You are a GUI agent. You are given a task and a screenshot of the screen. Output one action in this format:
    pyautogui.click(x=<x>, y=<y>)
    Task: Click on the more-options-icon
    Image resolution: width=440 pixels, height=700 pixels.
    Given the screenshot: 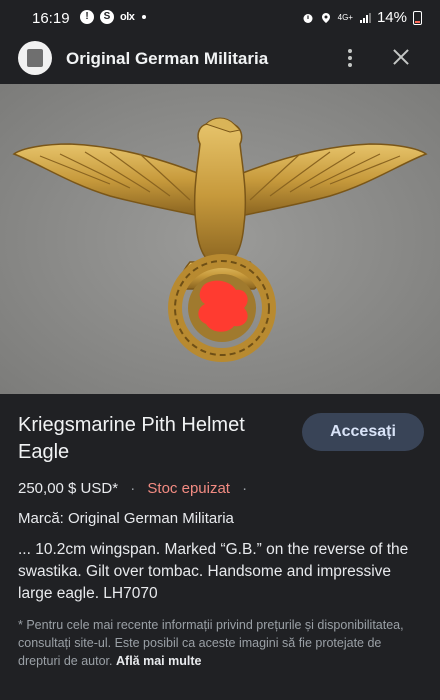 What is the action you would take?
    pyautogui.click(x=350, y=58)
    